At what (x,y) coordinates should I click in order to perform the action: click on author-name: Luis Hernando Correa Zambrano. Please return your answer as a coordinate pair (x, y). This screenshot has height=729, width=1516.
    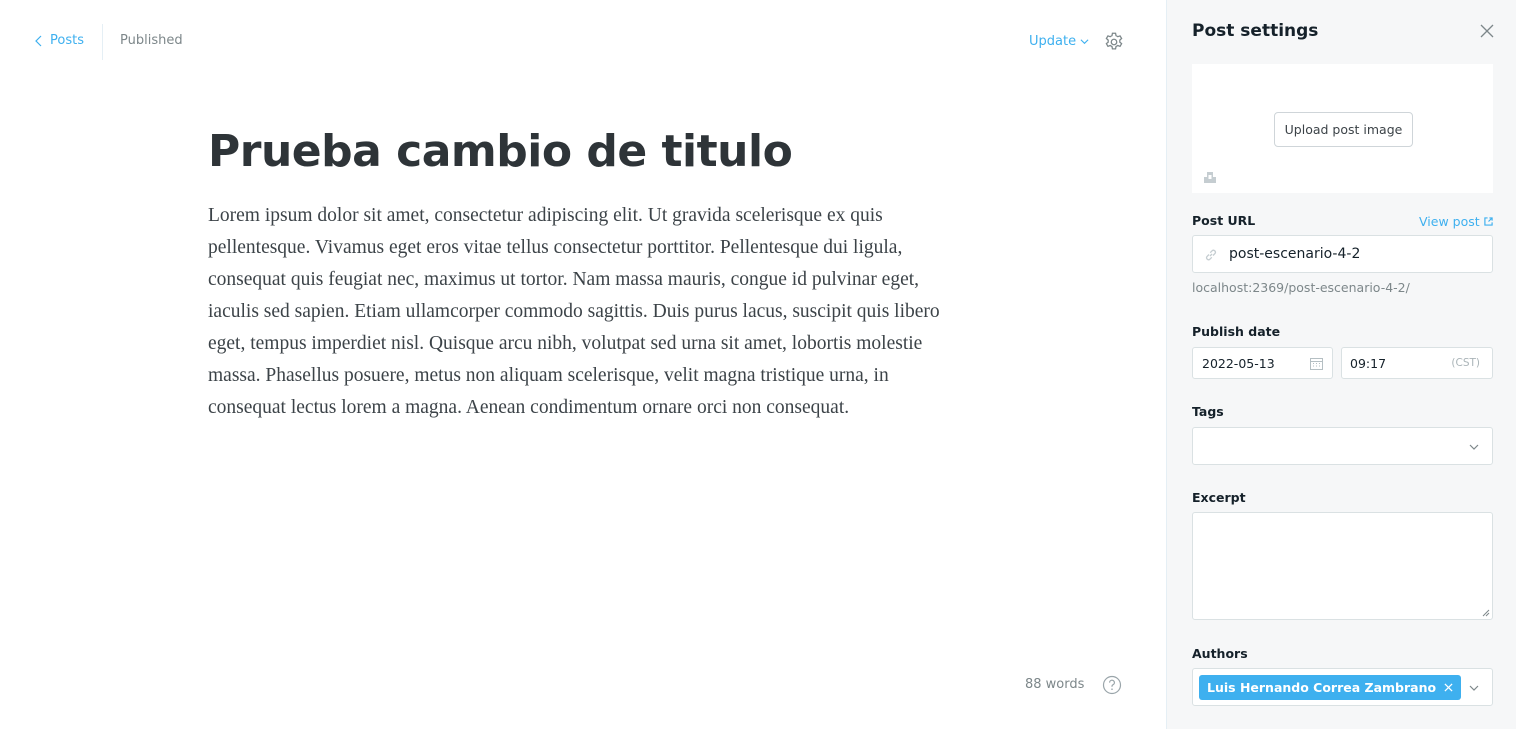
    Looking at the image, I should click on (1322, 687).